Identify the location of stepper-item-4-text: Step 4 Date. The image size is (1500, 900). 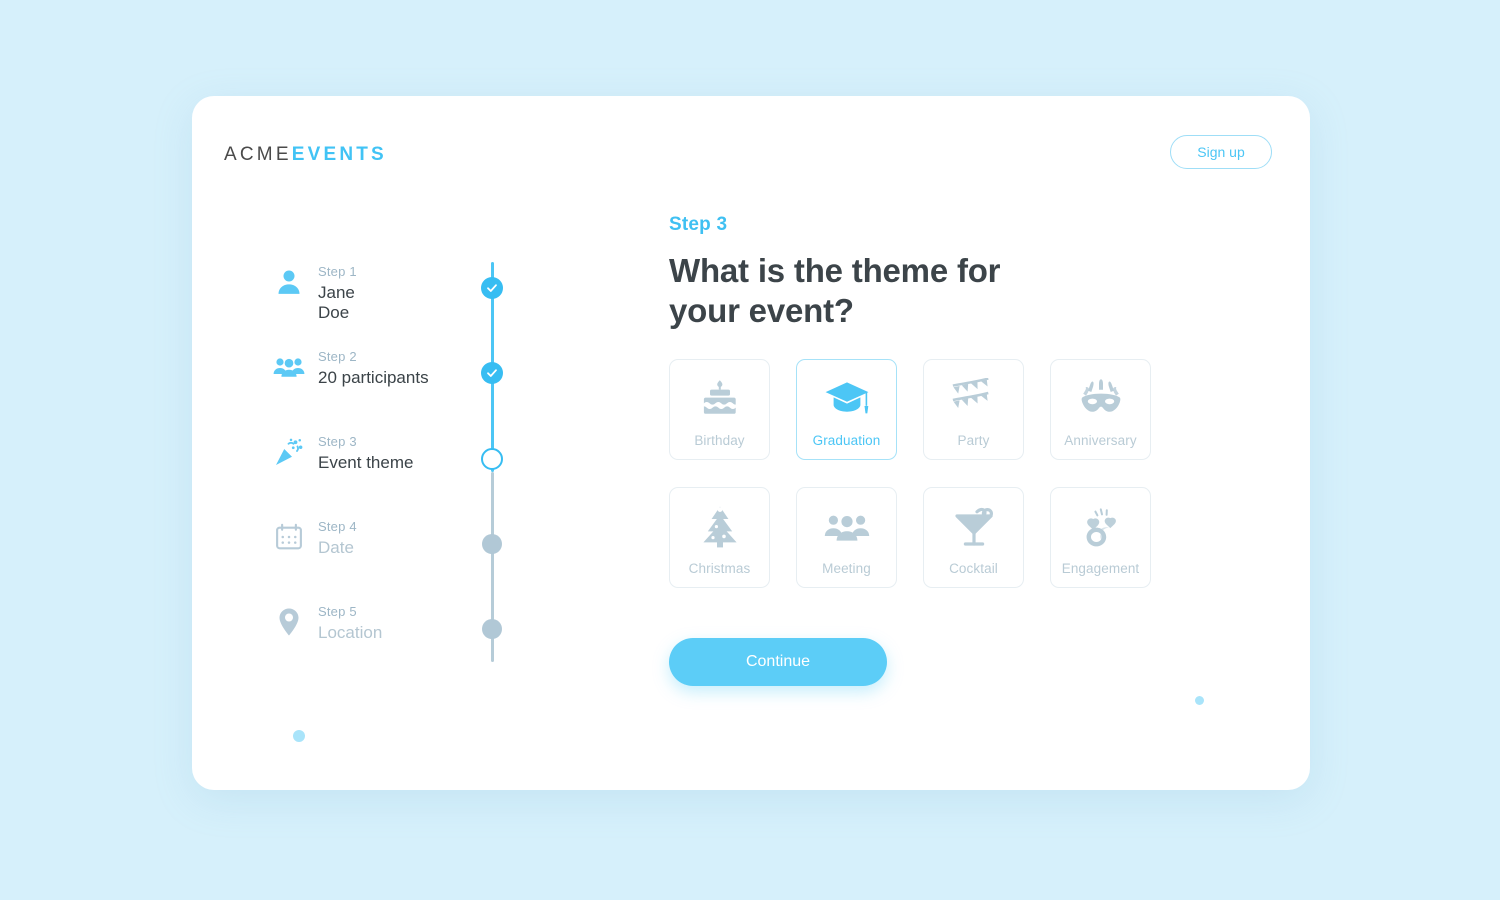
(337, 537).